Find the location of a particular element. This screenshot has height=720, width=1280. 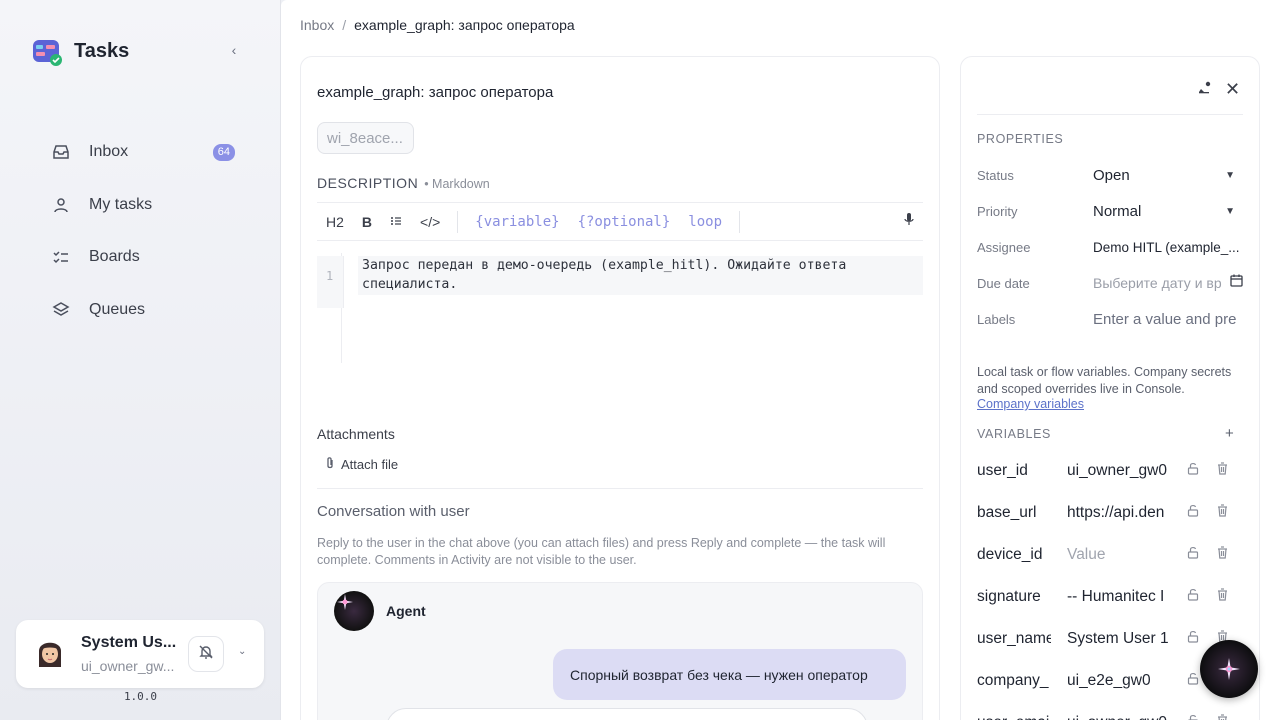

company-variables-link: Company variables is located at coordinates (1030, 404).